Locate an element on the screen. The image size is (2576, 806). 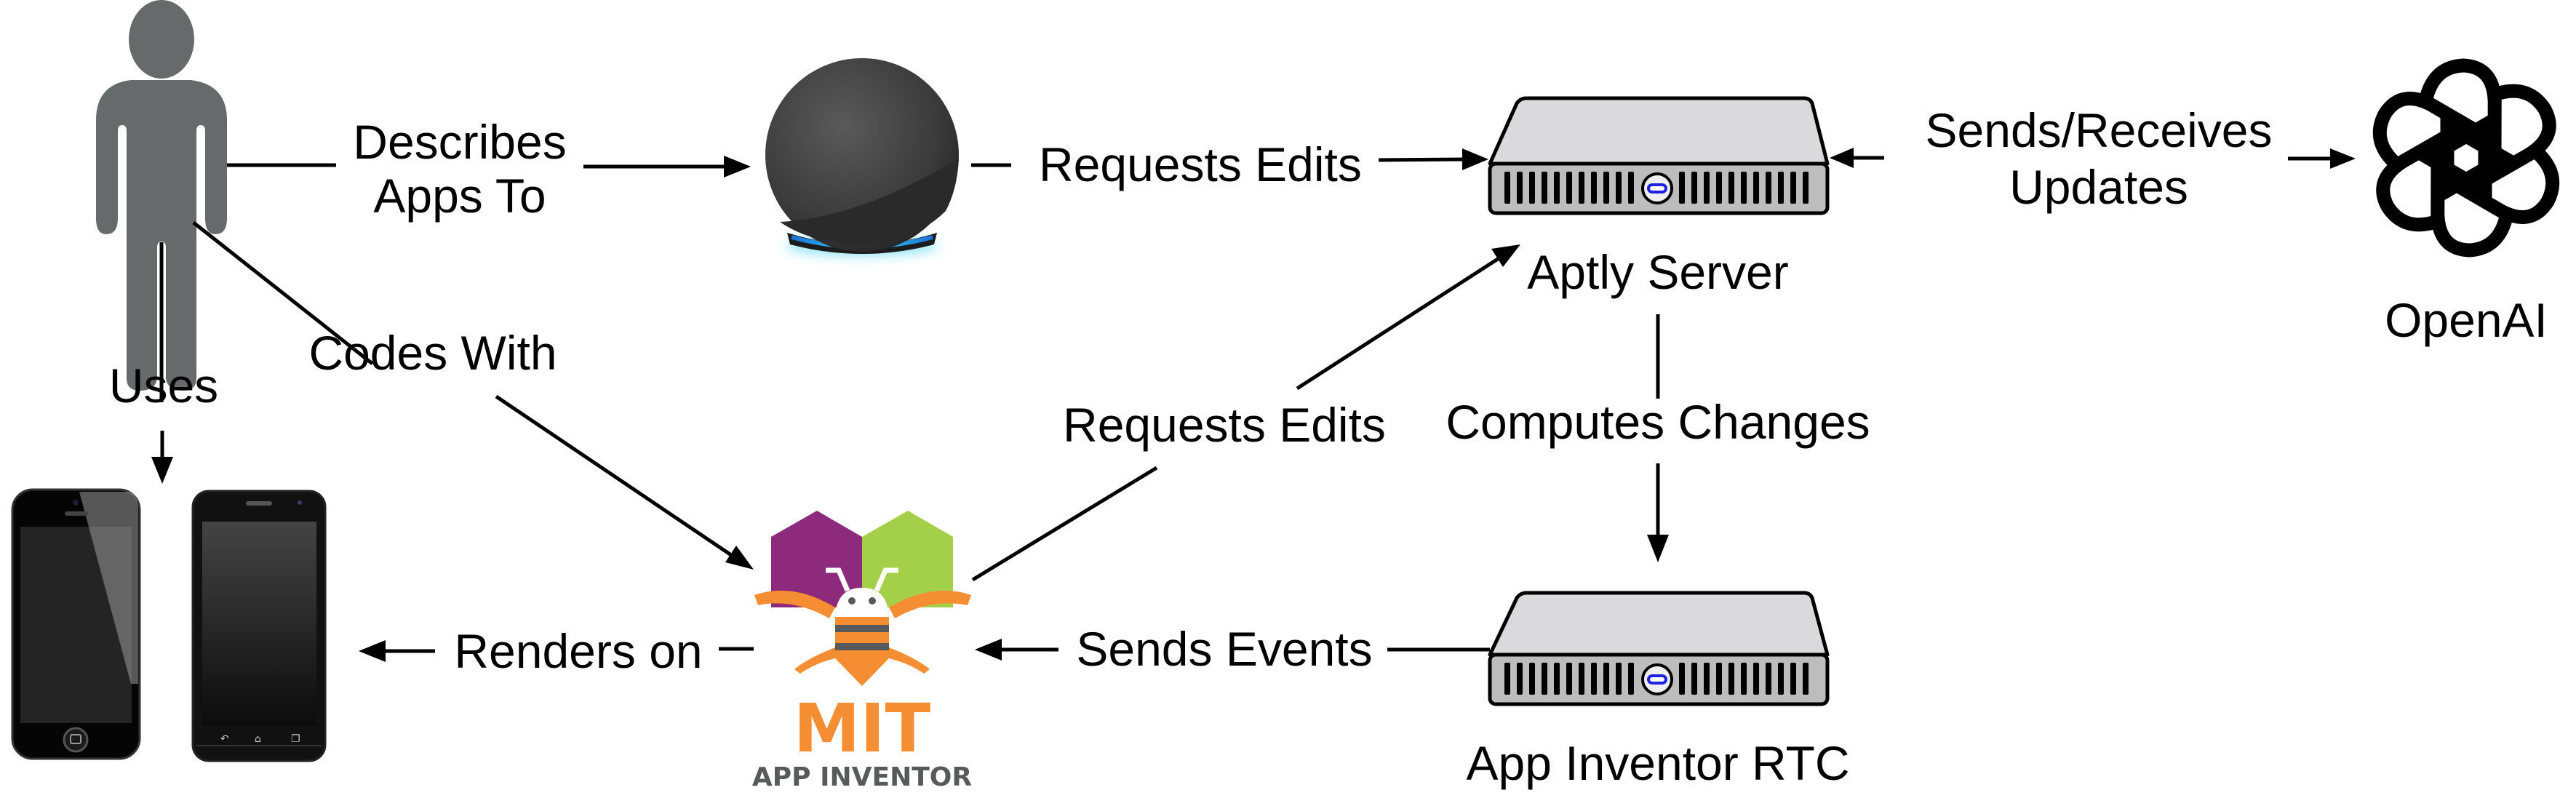
edge-computes-changes: Computes Changes is located at coordinates (1657, 438).